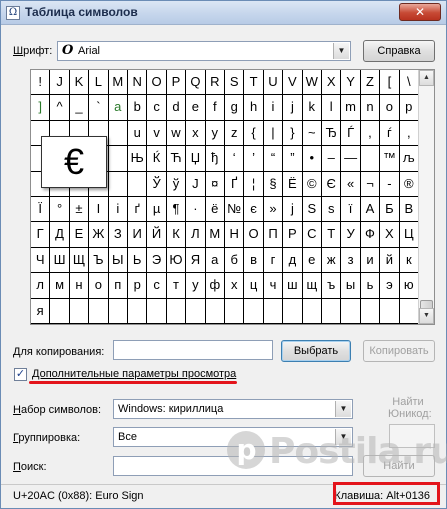 The image size is (447, 509). What do you see at coordinates (293, 83) in the screenshot?
I see `char-cell: V` at bounding box center [293, 83].